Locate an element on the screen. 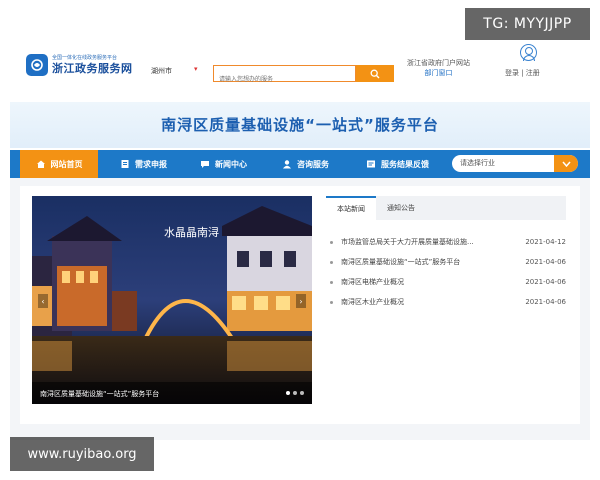  carousel-prev-arrow-icon: ‹ is located at coordinates (43, 301).